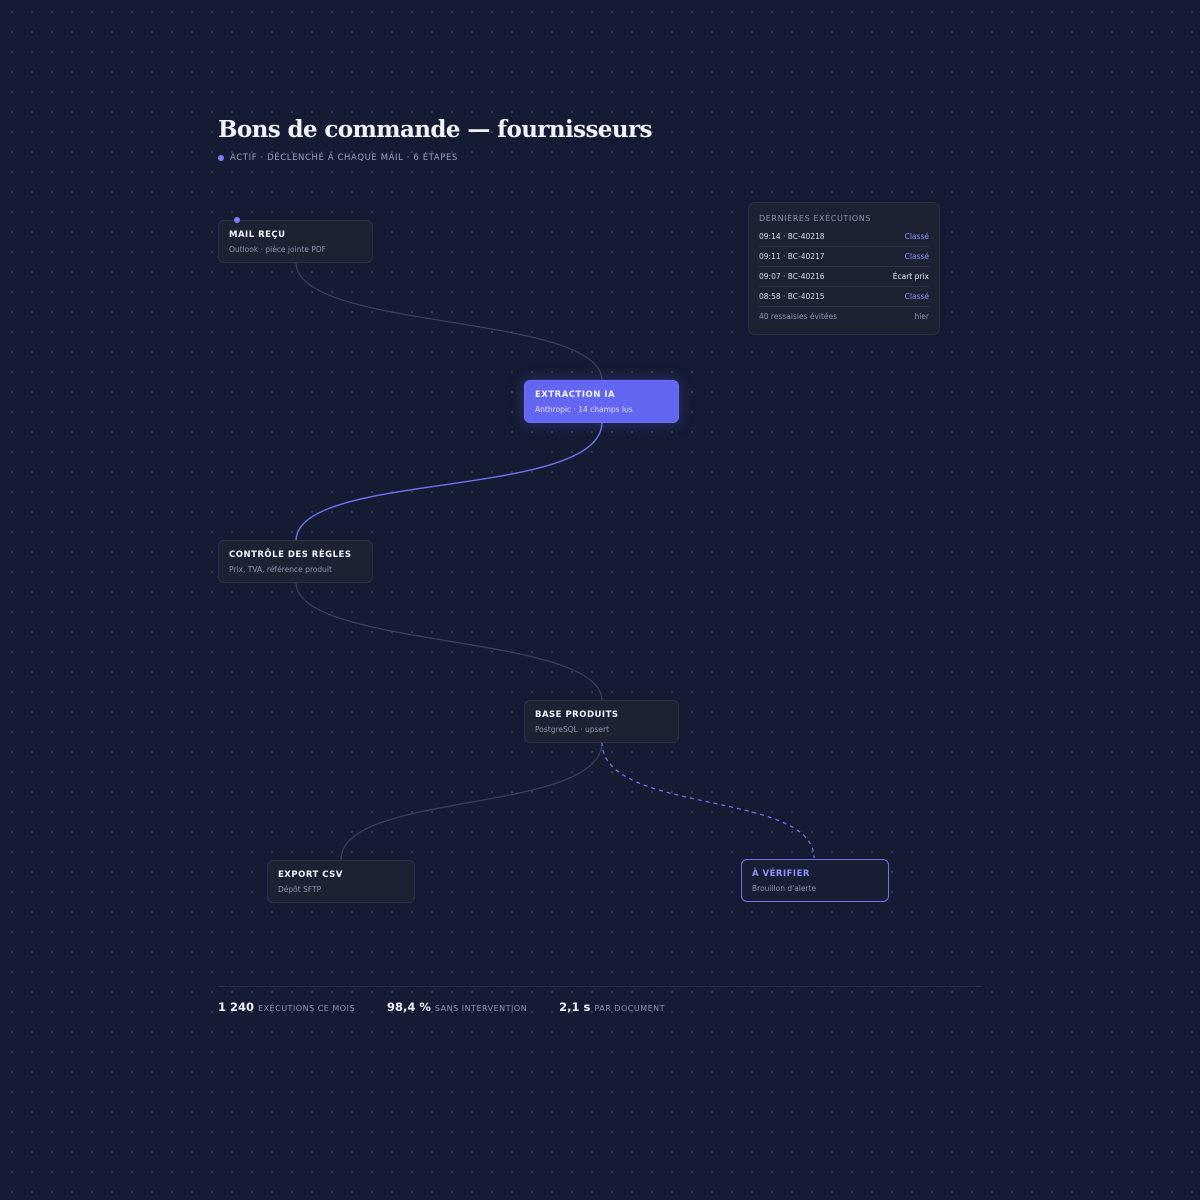 The height and width of the screenshot is (1200, 1200). What do you see at coordinates (257, 235) in the screenshot?
I see `node-title: Mail reçu` at bounding box center [257, 235].